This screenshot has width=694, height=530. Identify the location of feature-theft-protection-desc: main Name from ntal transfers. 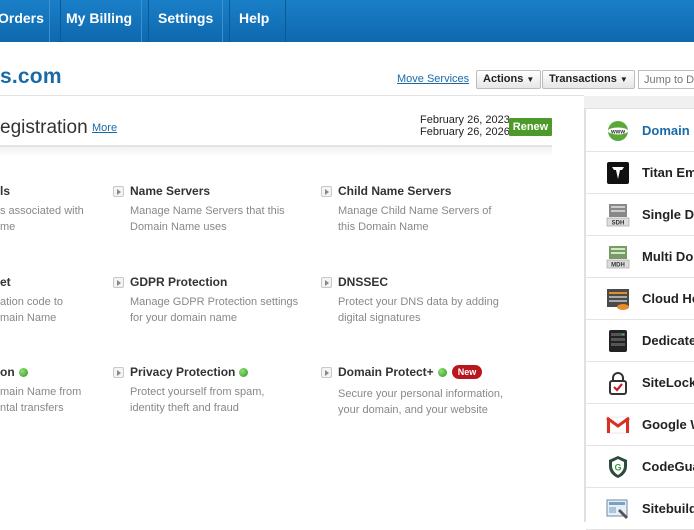
(41, 400).